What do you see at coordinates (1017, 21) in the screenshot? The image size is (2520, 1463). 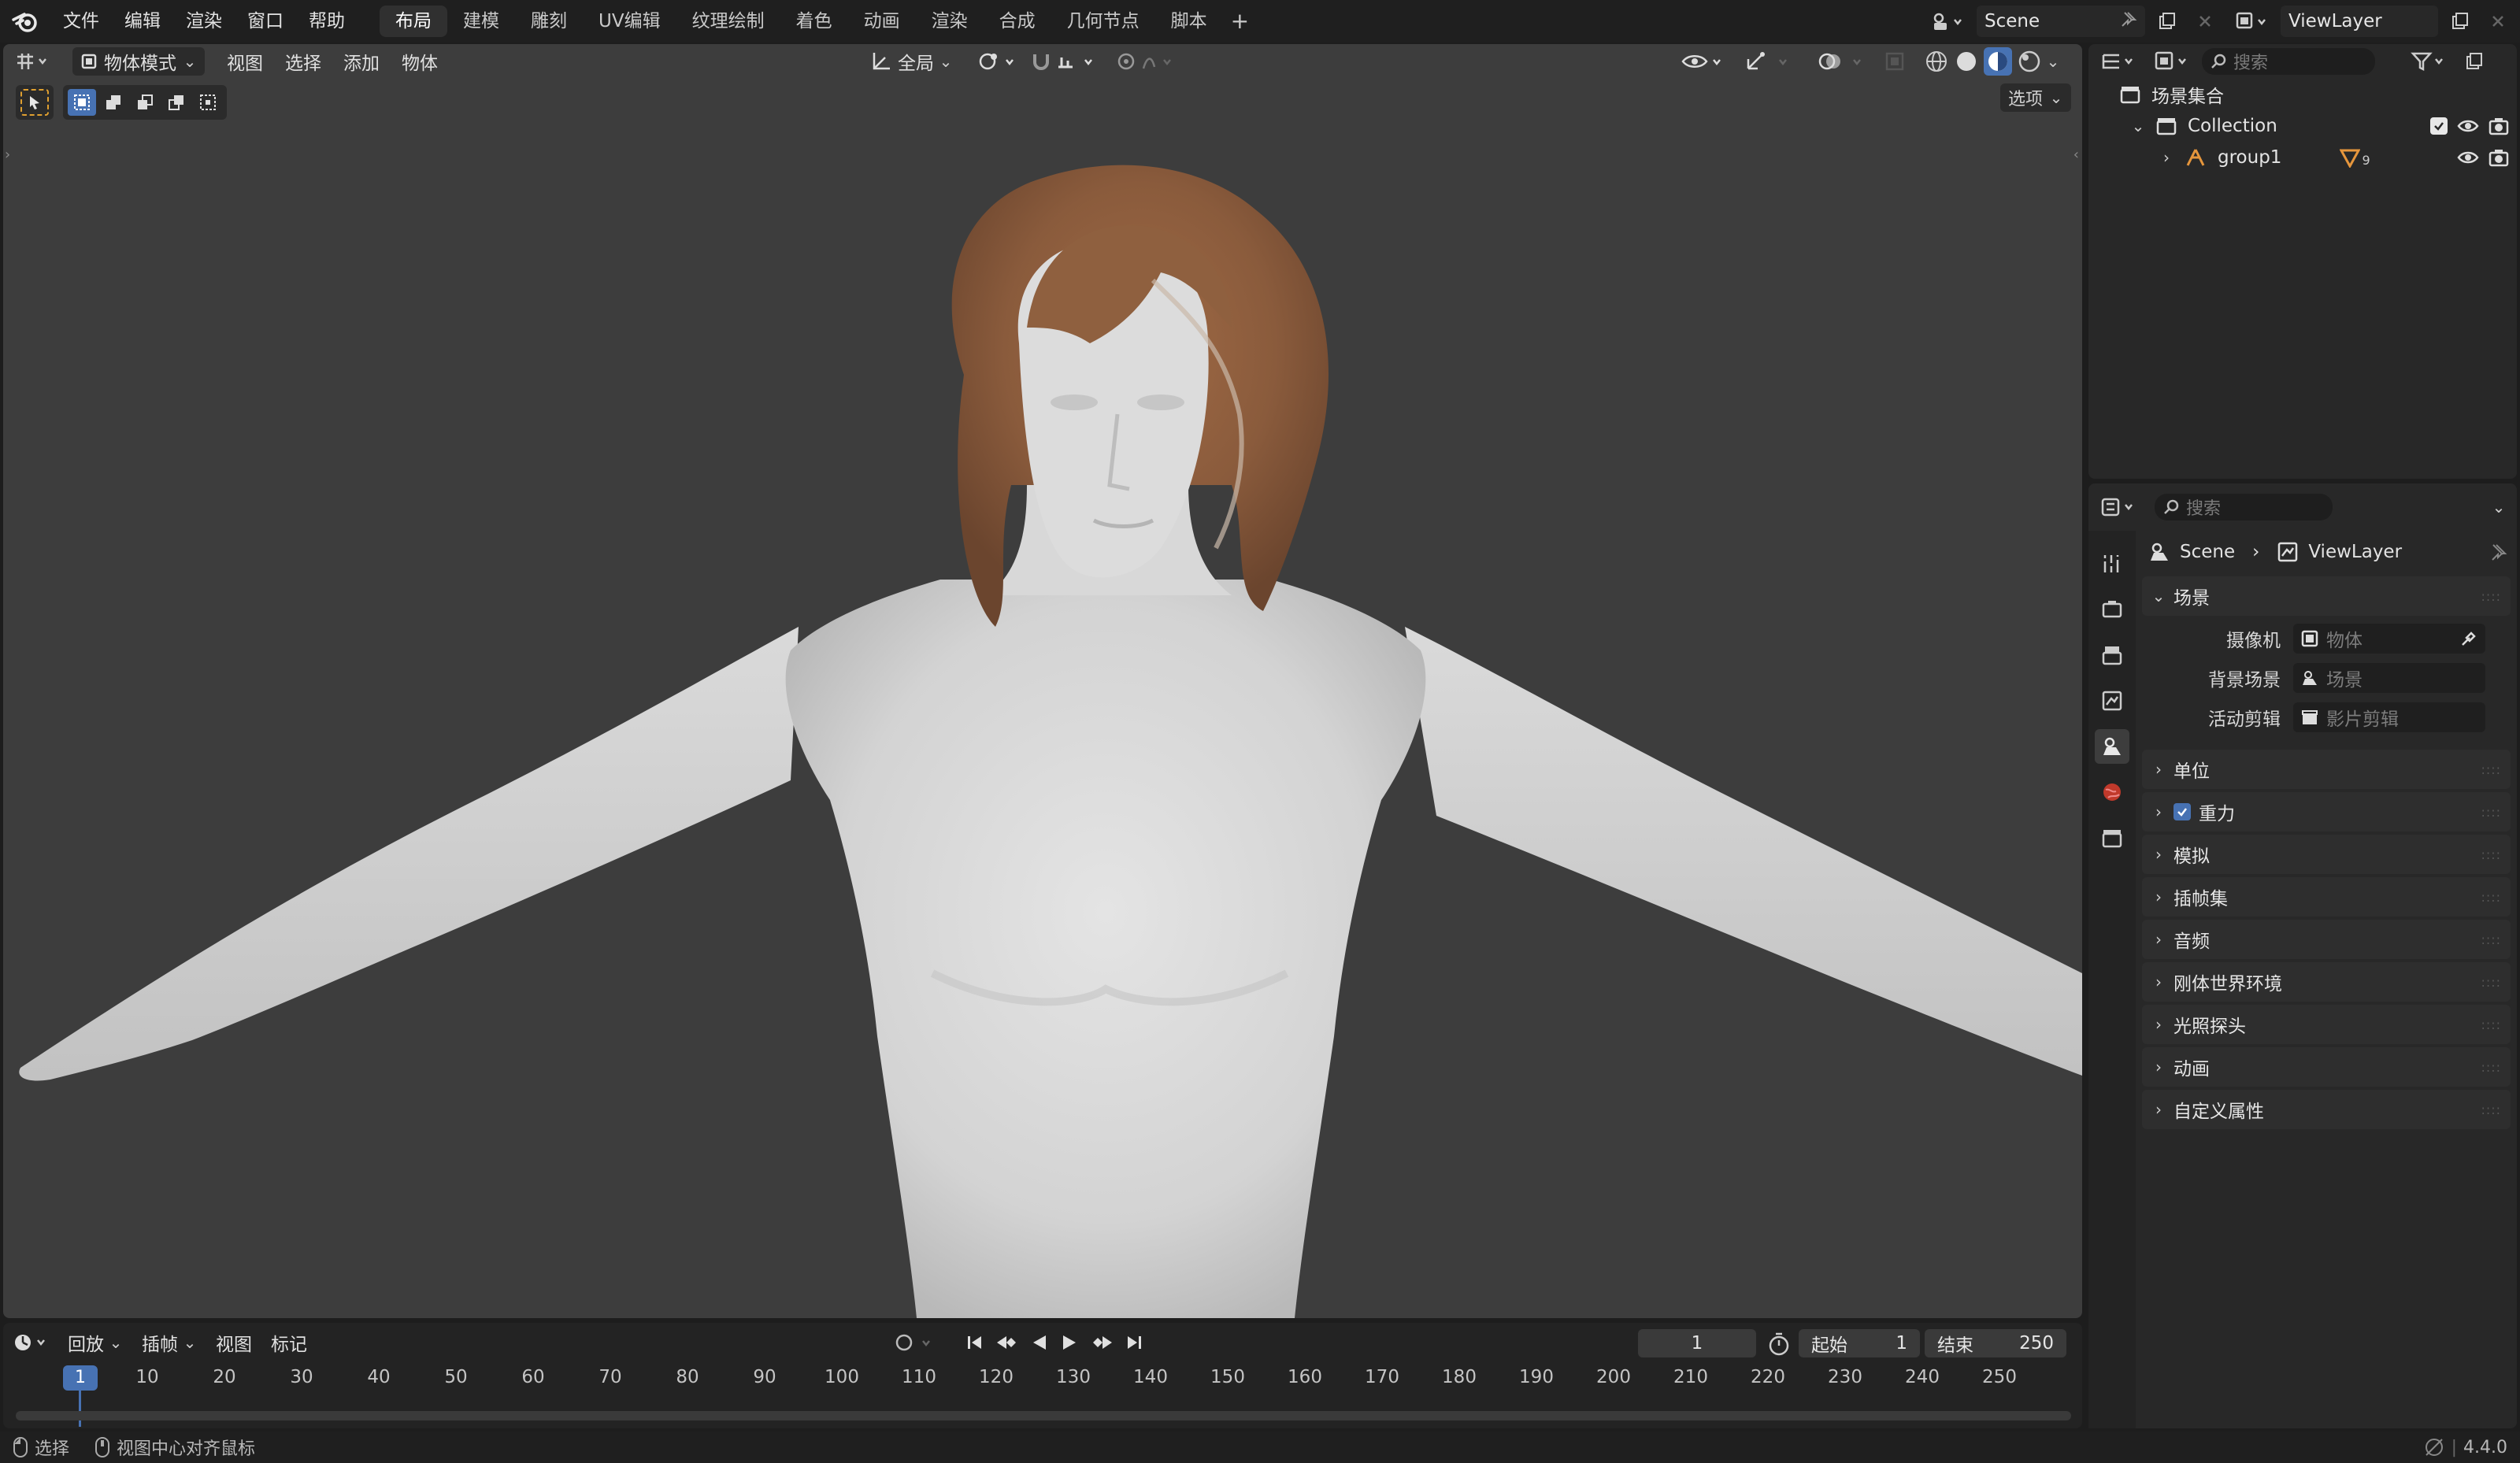 I see `tab-compositing: 合成` at bounding box center [1017, 21].